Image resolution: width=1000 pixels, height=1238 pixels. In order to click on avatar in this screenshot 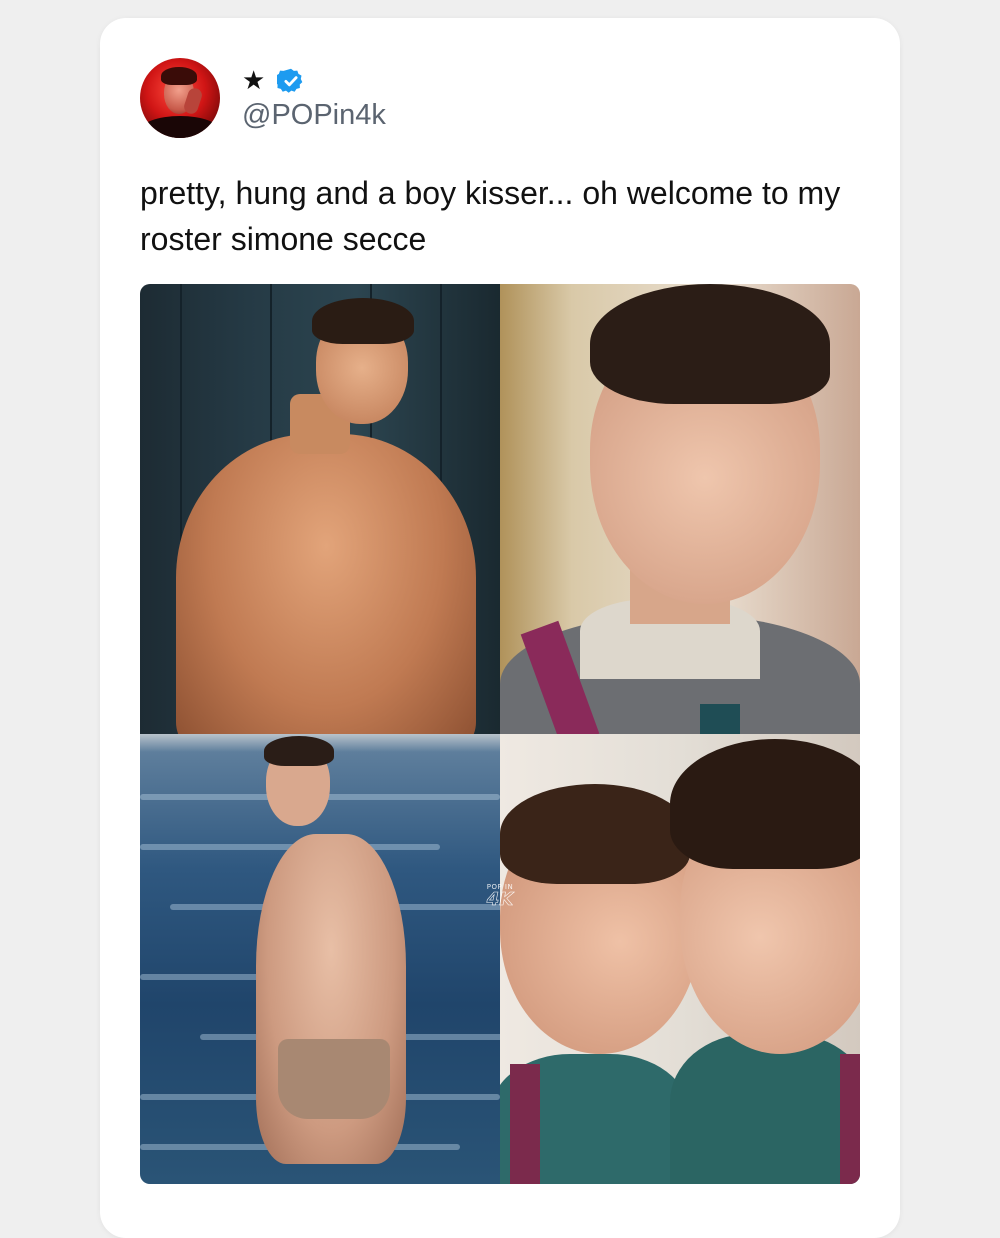, I will do `click(180, 98)`.